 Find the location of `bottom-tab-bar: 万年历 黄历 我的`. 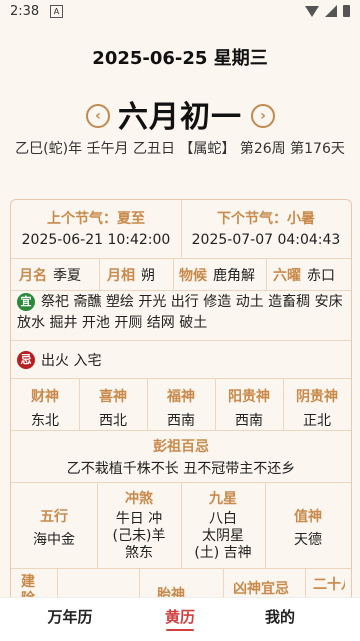

bottom-tab-bar: 万年历 黄历 我的 is located at coordinates (180, 619).